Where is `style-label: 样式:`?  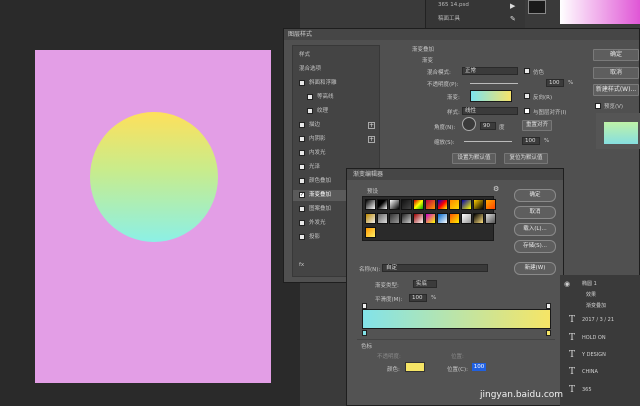 style-label: 样式: is located at coordinates (453, 113).